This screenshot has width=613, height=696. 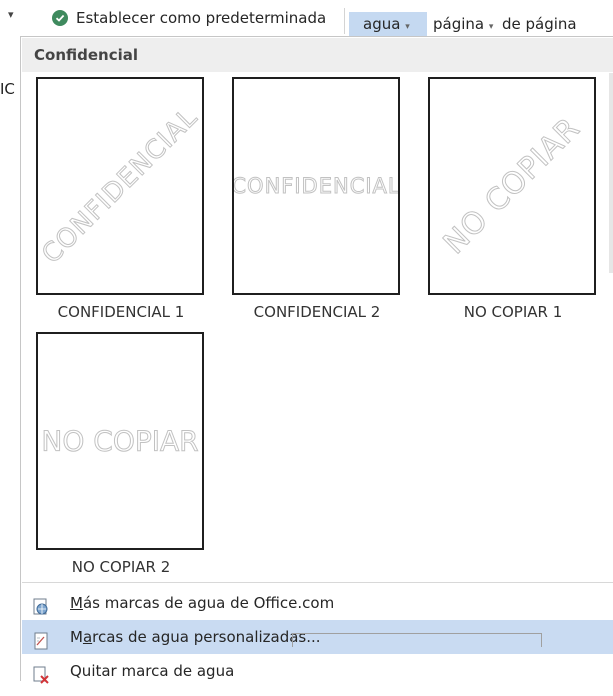 What do you see at coordinates (7, 89) in the screenshot?
I see `partial-background-text: IC` at bounding box center [7, 89].